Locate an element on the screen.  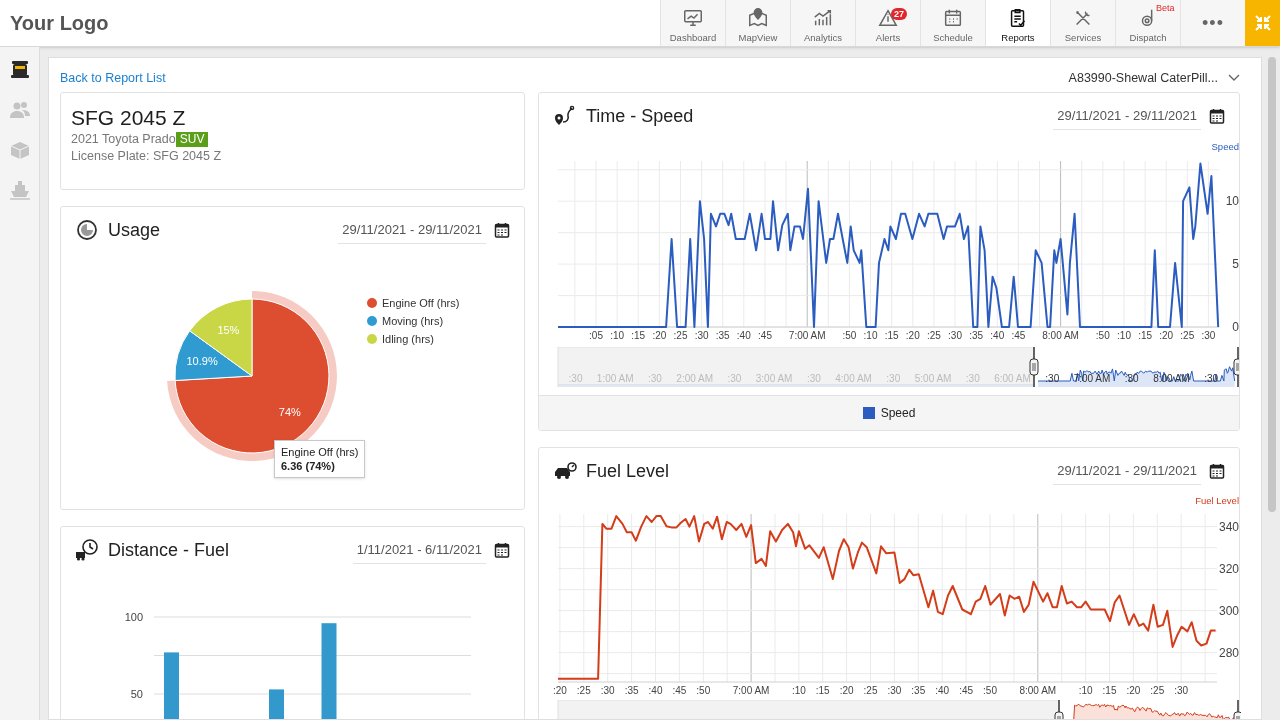
nav-tab: Schedule is located at coordinates (952, 23).